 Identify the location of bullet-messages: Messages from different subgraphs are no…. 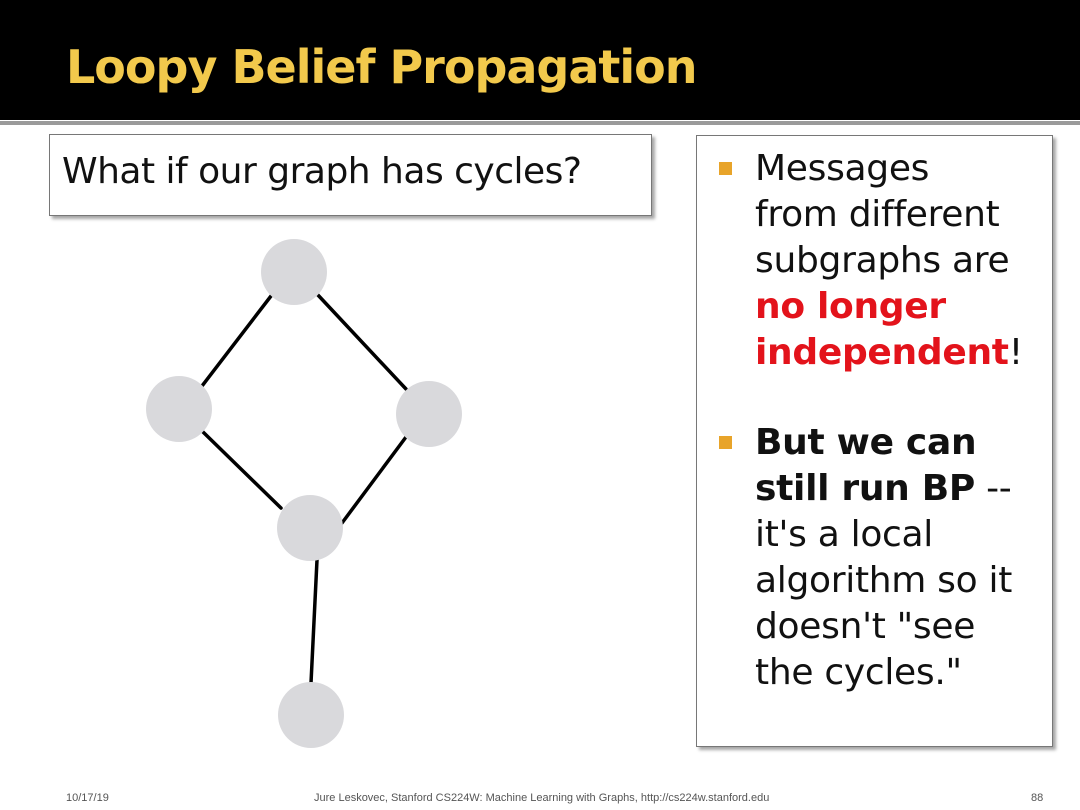
(885, 261).